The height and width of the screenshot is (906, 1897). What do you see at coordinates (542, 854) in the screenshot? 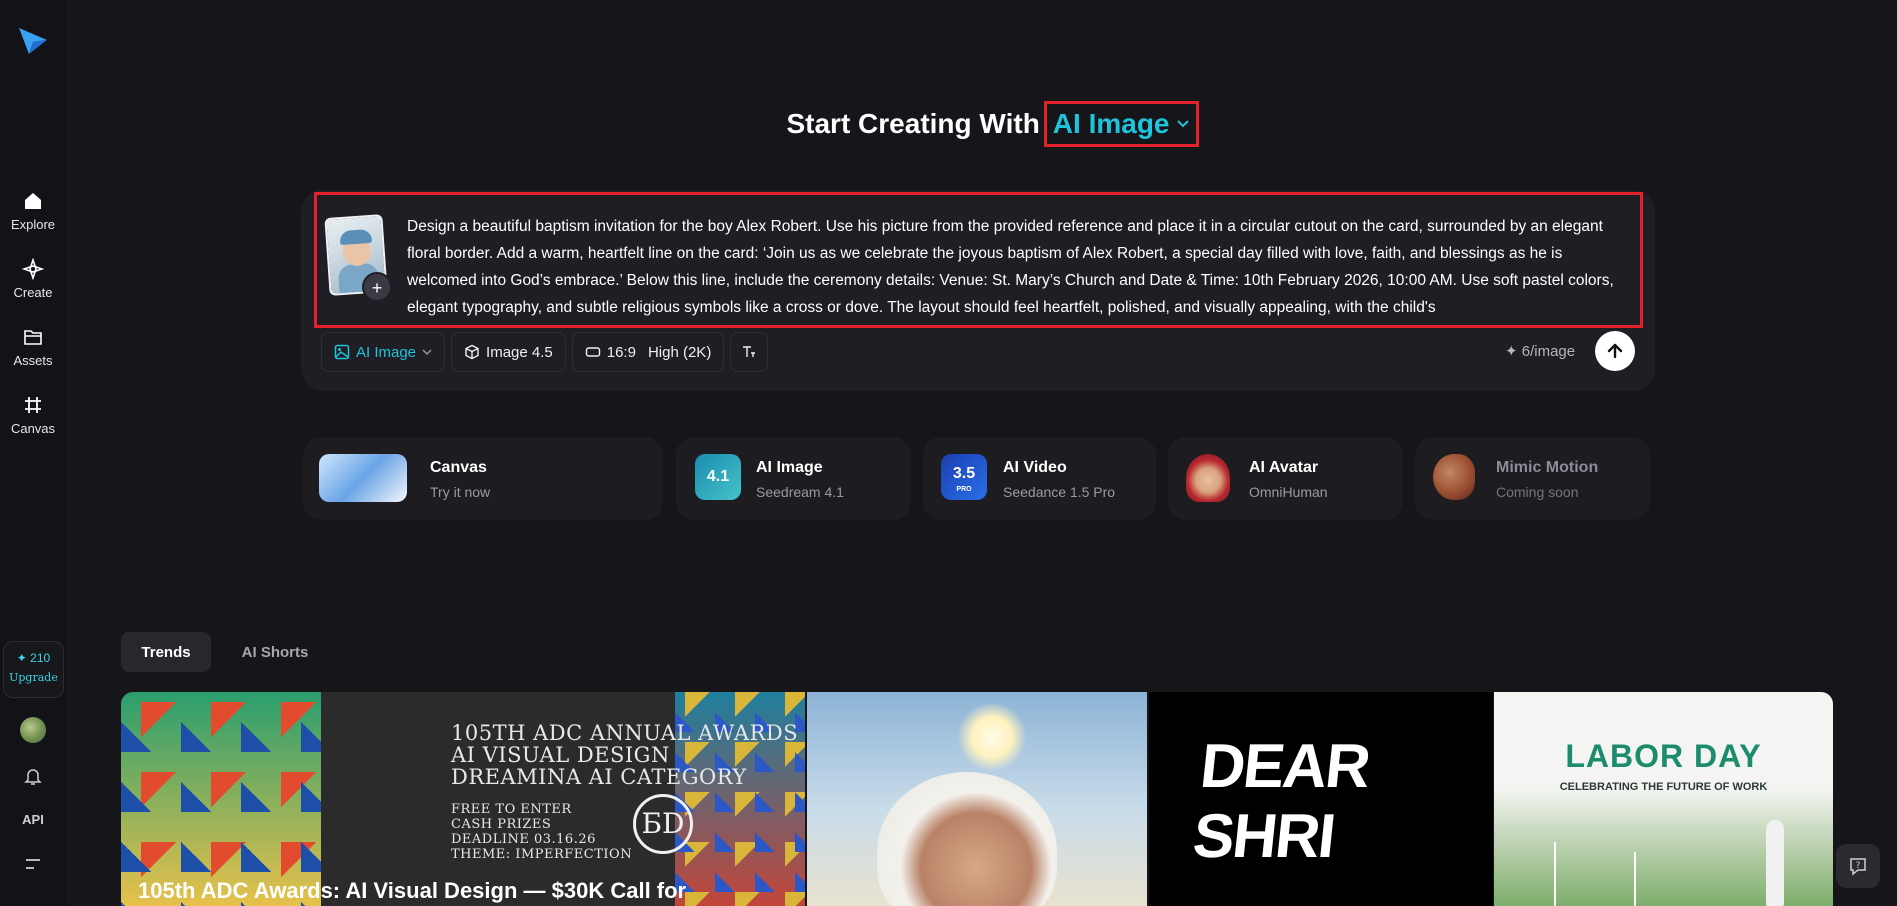
I see `poster-detail: THEME: IMPERFECTION` at bounding box center [542, 854].